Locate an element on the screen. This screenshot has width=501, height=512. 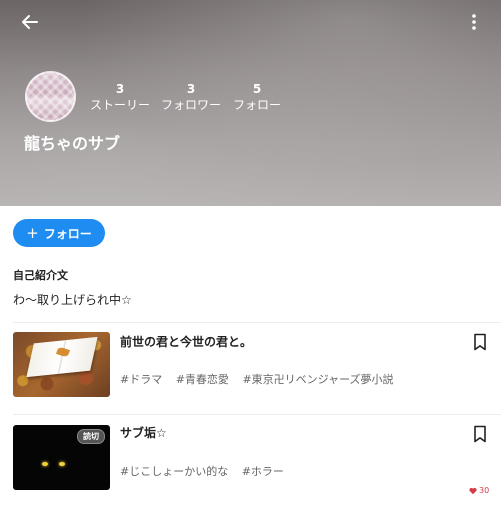
story-tag: #青春恋愛 is located at coordinates (202, 379).